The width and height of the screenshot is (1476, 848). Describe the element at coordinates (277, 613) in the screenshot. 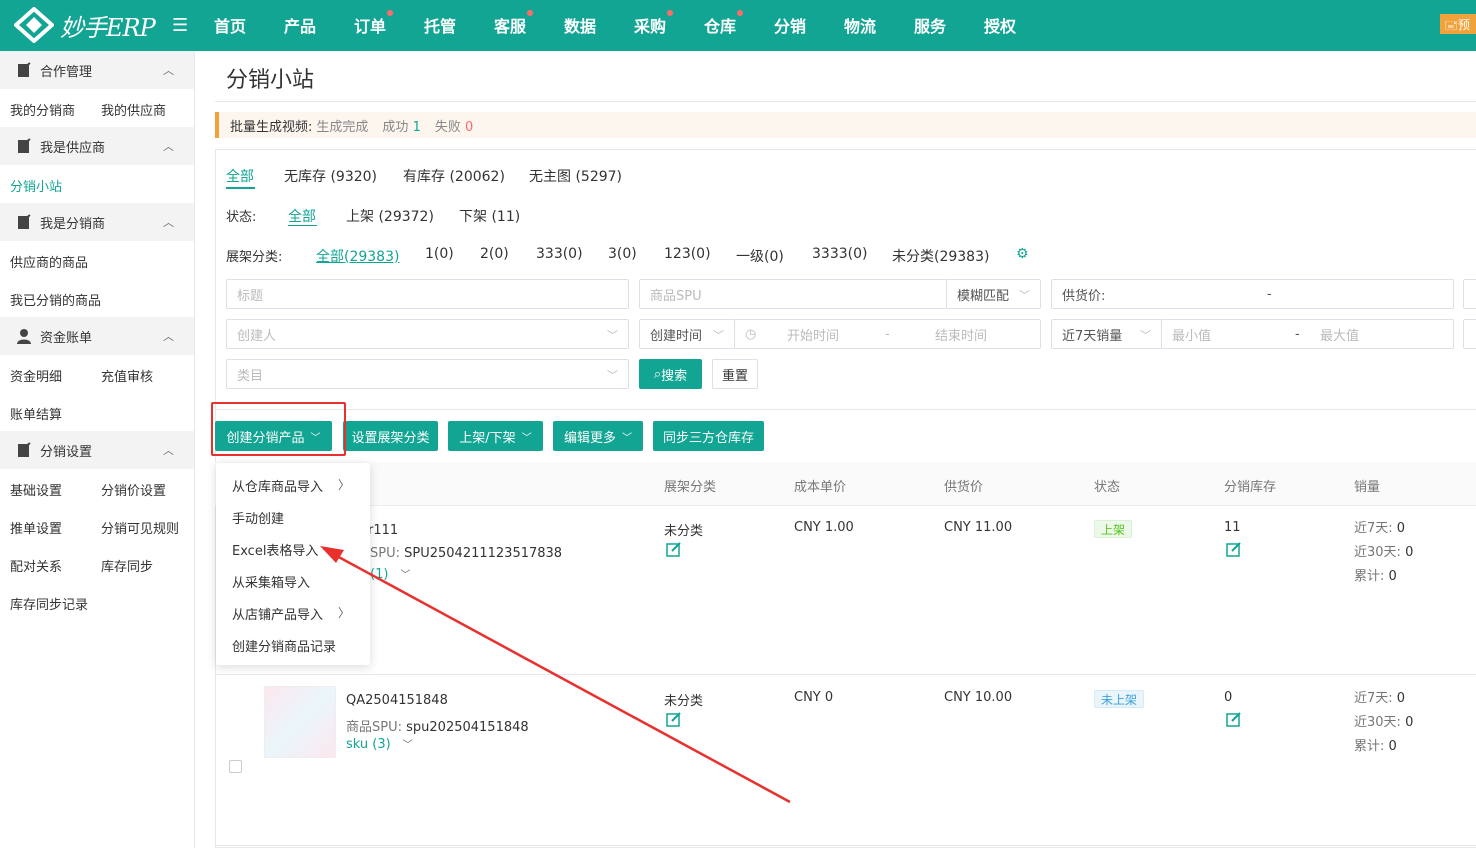

I see `menu-item-import-store: 从店铺产品导入` at that location.